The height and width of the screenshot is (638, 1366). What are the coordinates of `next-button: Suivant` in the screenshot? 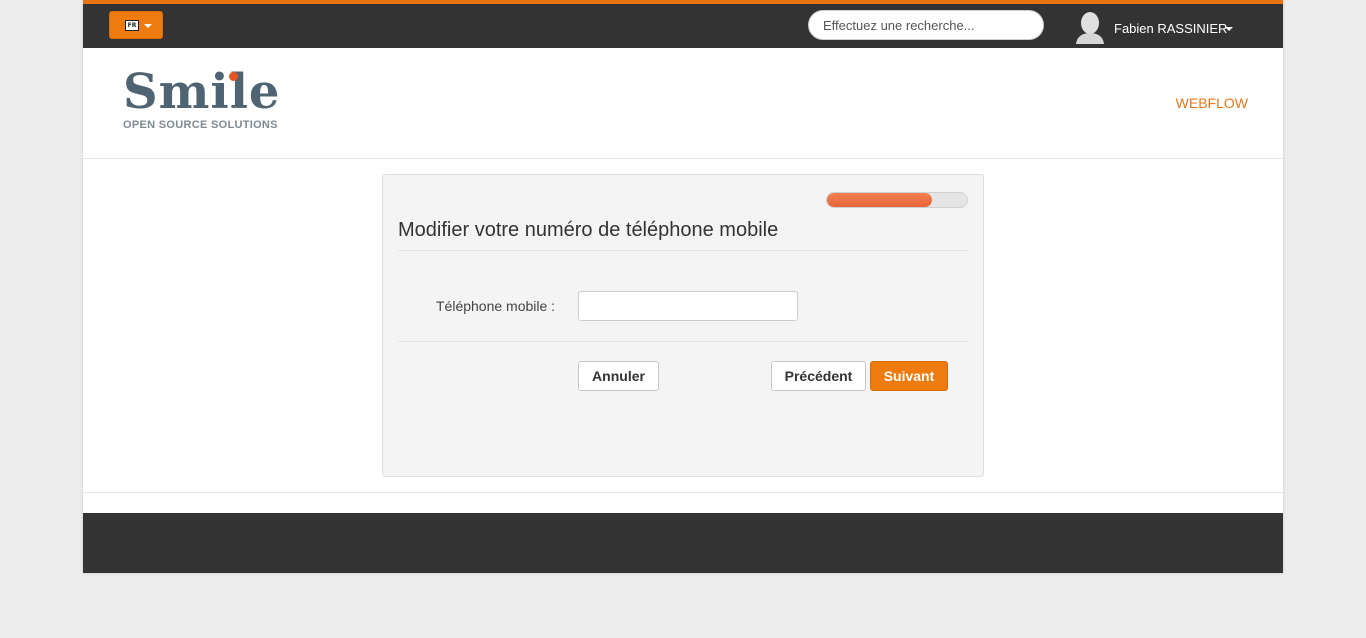 It's located at (909, 376).